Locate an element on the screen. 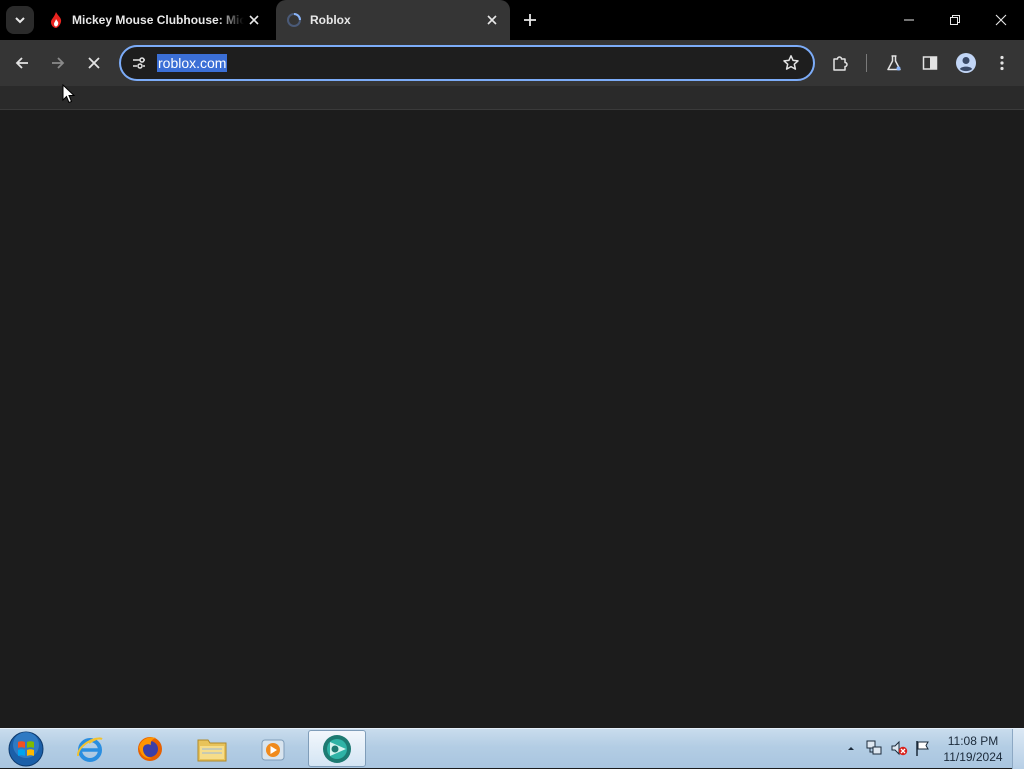  restore-icon is located at coordinates (955, 20).